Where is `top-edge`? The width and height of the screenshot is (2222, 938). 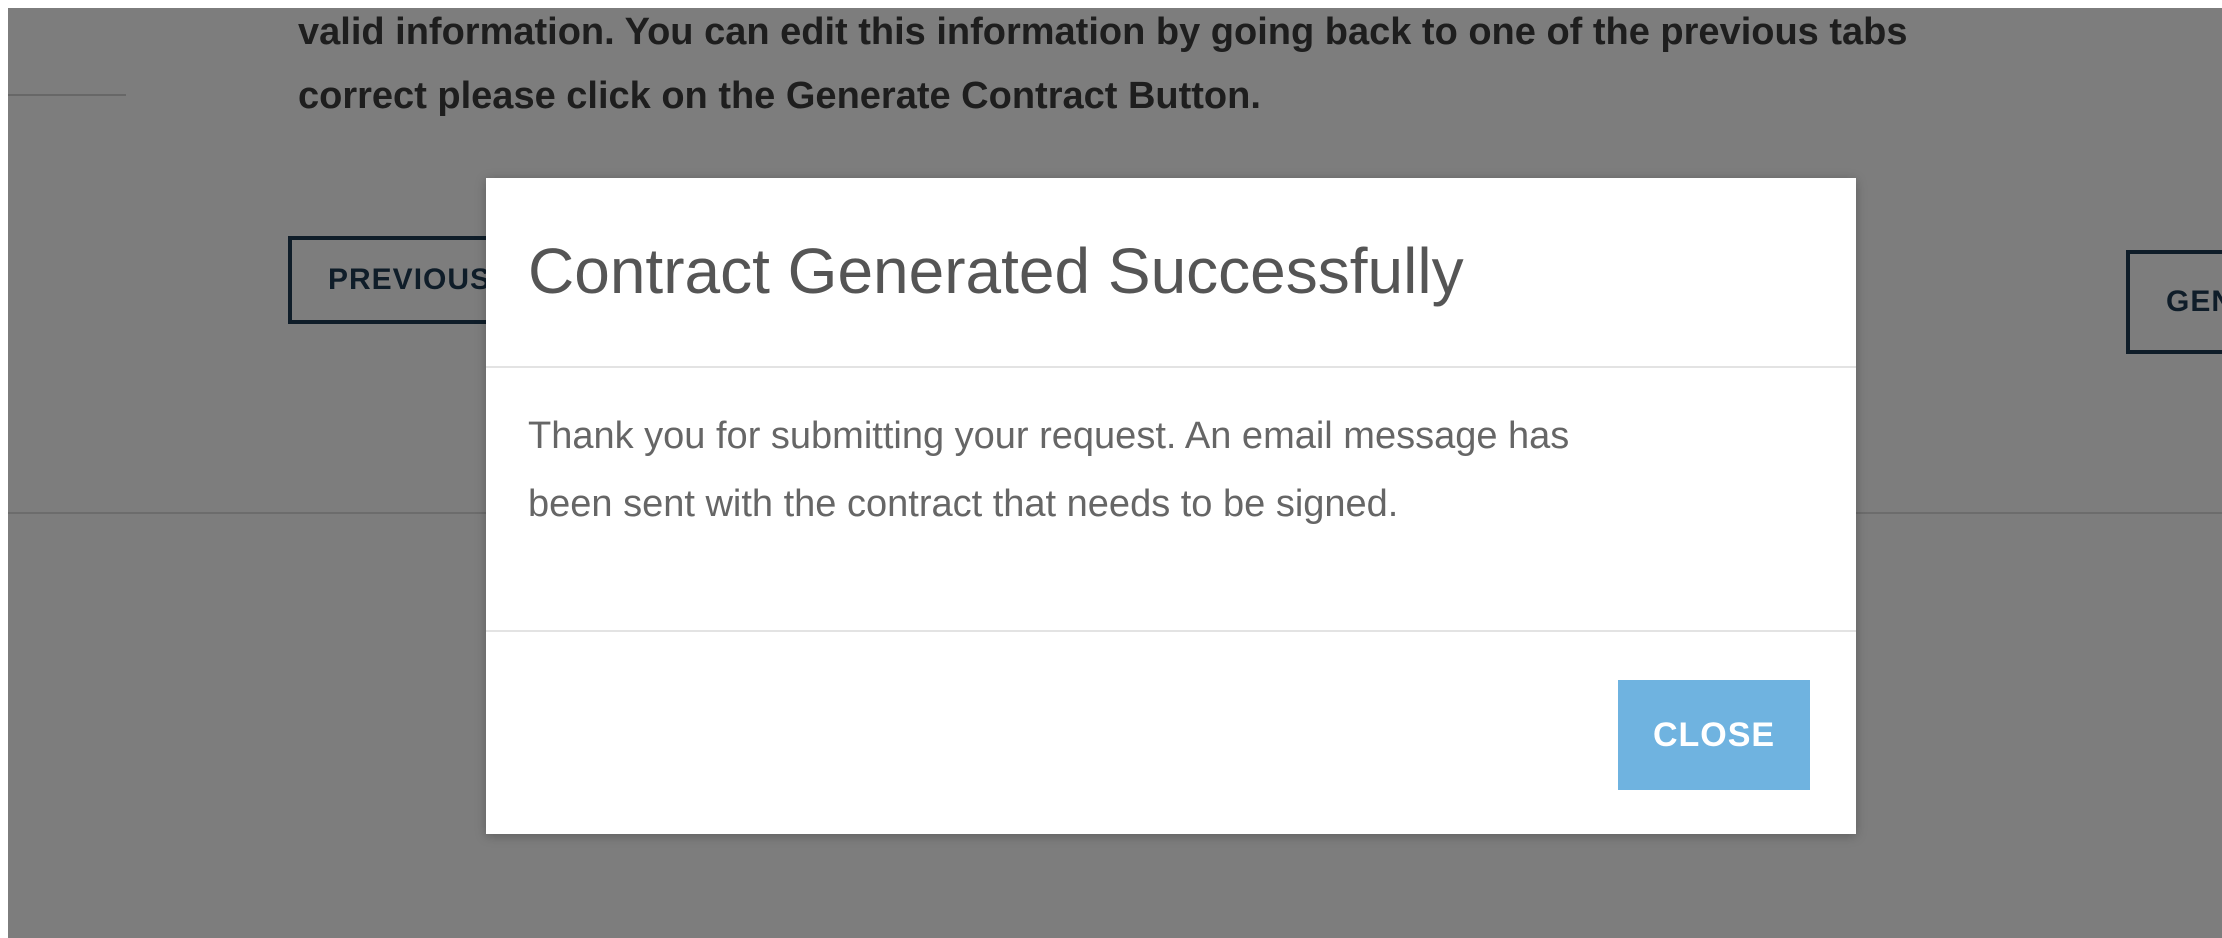 top-edge is located at coordinates (1111, 4).